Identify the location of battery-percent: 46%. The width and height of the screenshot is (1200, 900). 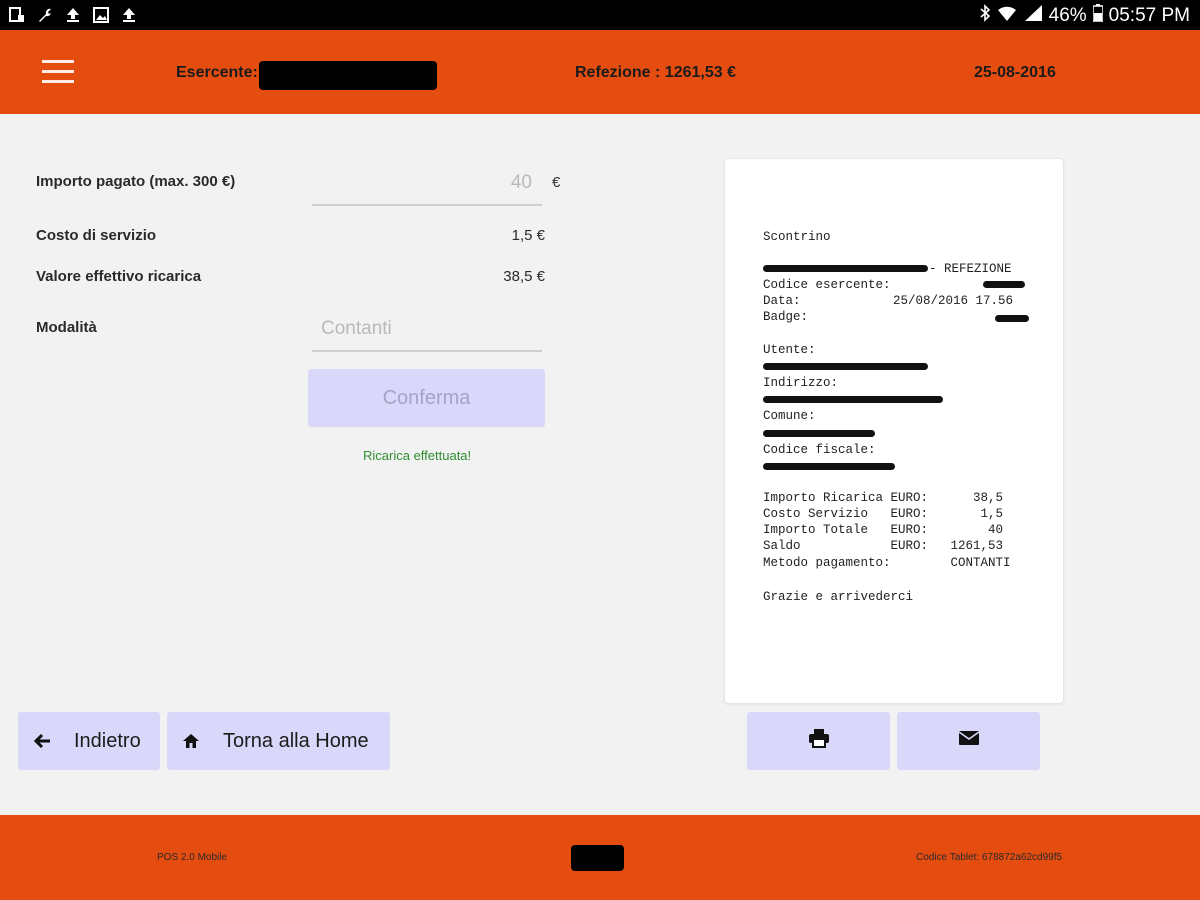
(1067, 15).